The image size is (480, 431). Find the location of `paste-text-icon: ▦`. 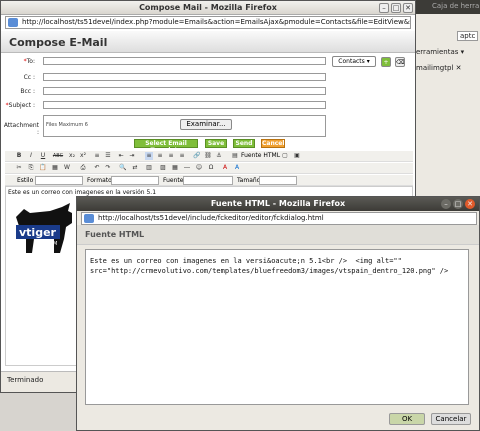

paste-text-icon: ▦ is located at coordinates (55, 168).